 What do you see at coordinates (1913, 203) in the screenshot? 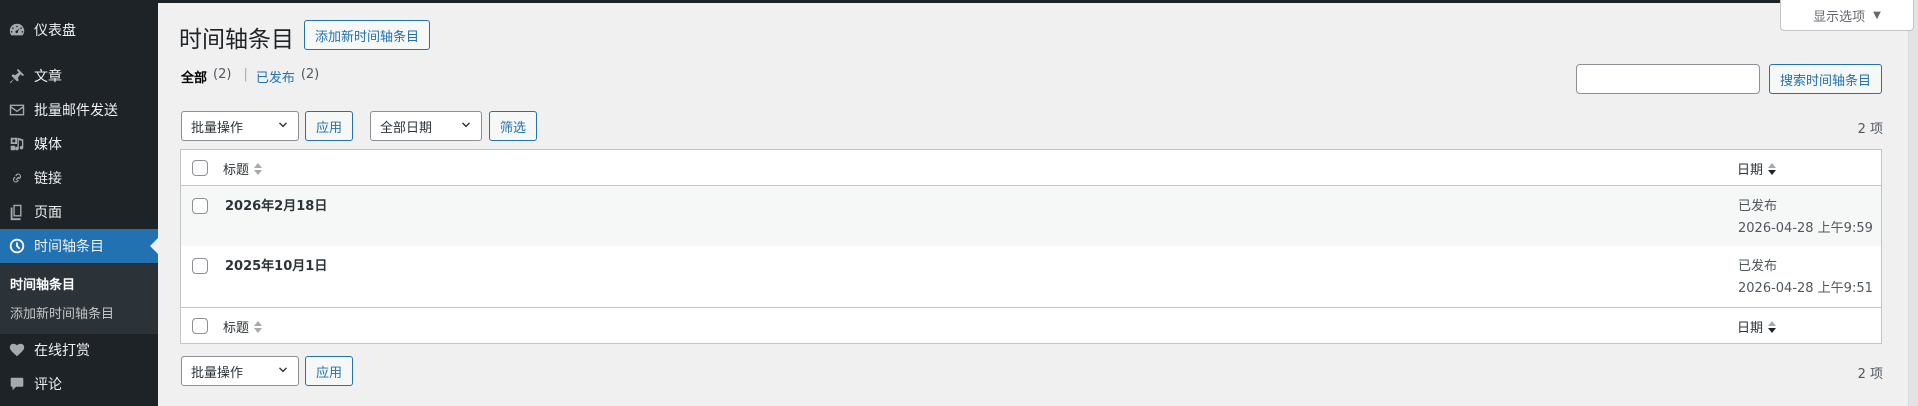
I see `scrollbar` at bounding box center [1913, 203].